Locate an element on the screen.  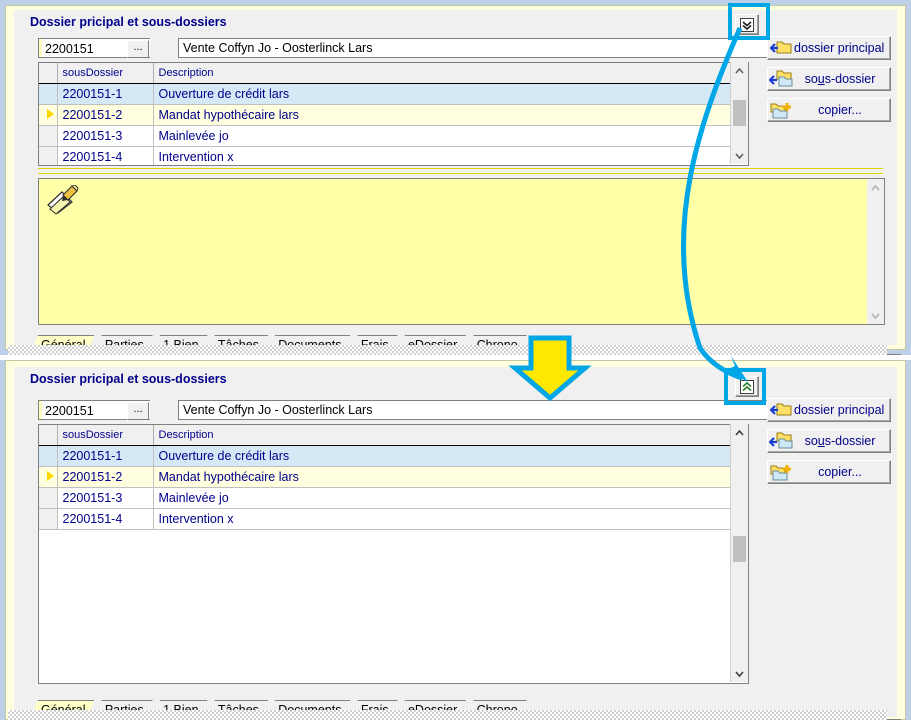
grid-scrollbar-top is located at coordinates (739, 113).